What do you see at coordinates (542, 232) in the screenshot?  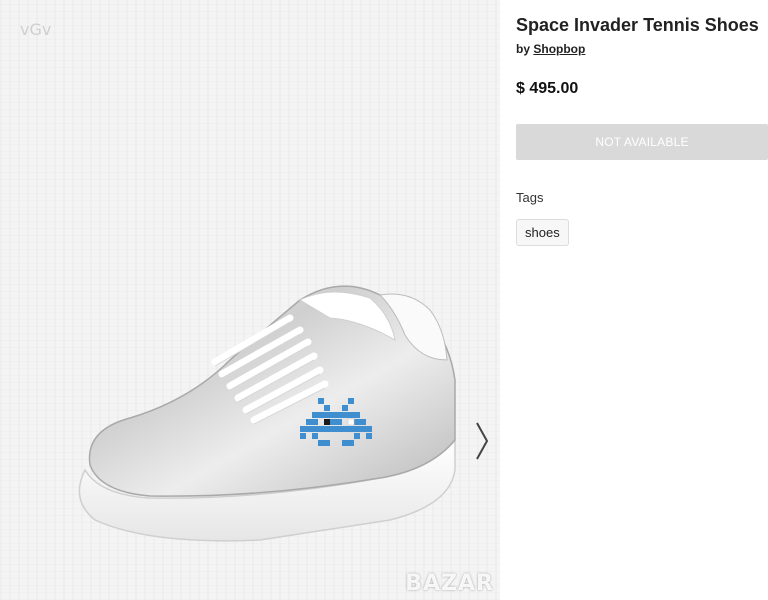 I see `tag-chip-shoes: shoes` at bounding box center [542, 232].